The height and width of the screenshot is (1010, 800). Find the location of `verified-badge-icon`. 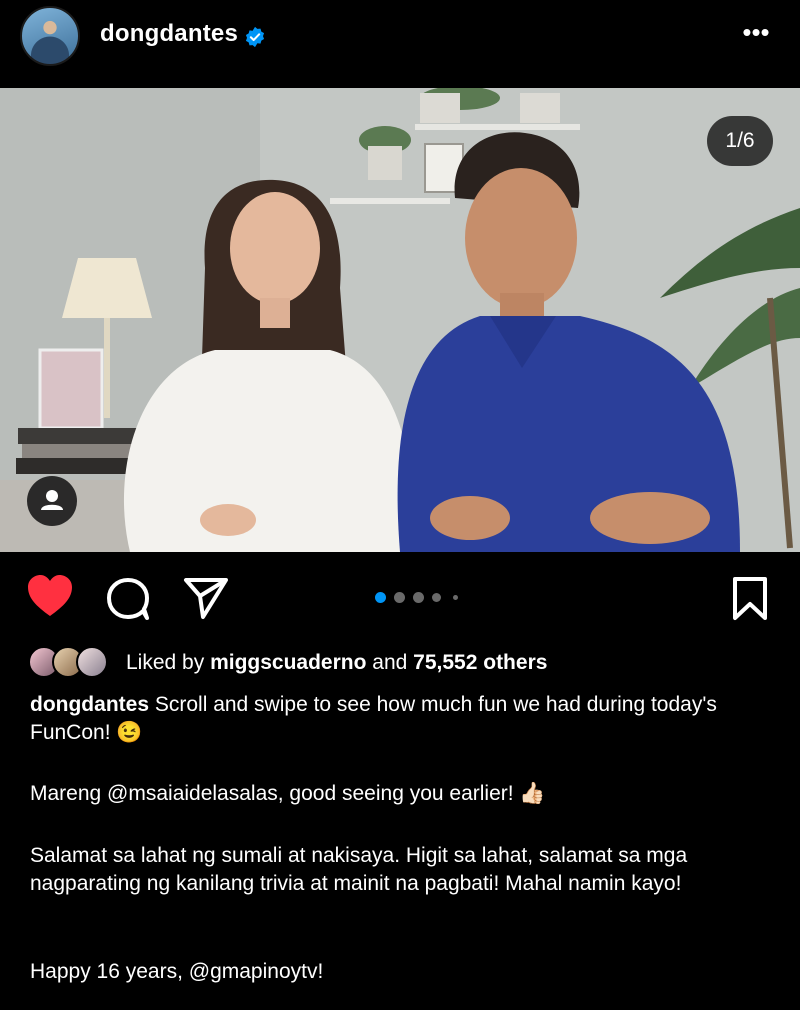

verified-badge-icon is located at coordinates (255, 37).